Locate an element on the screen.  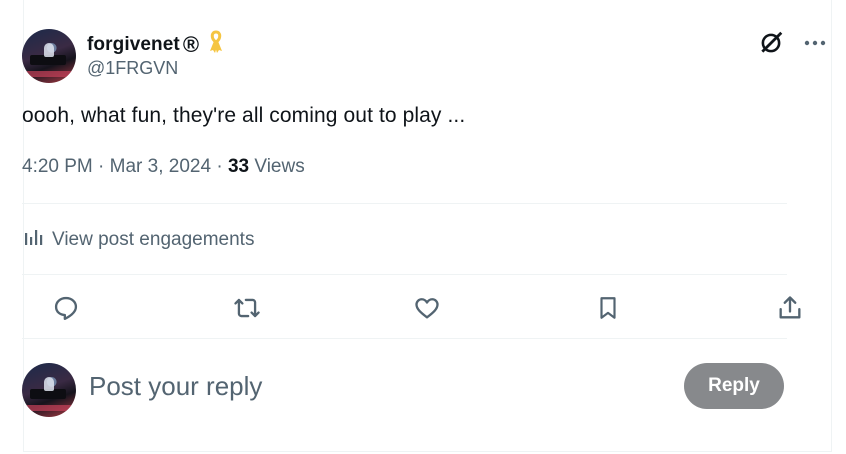
views-count: 33 is located at coordinates (238, 166).